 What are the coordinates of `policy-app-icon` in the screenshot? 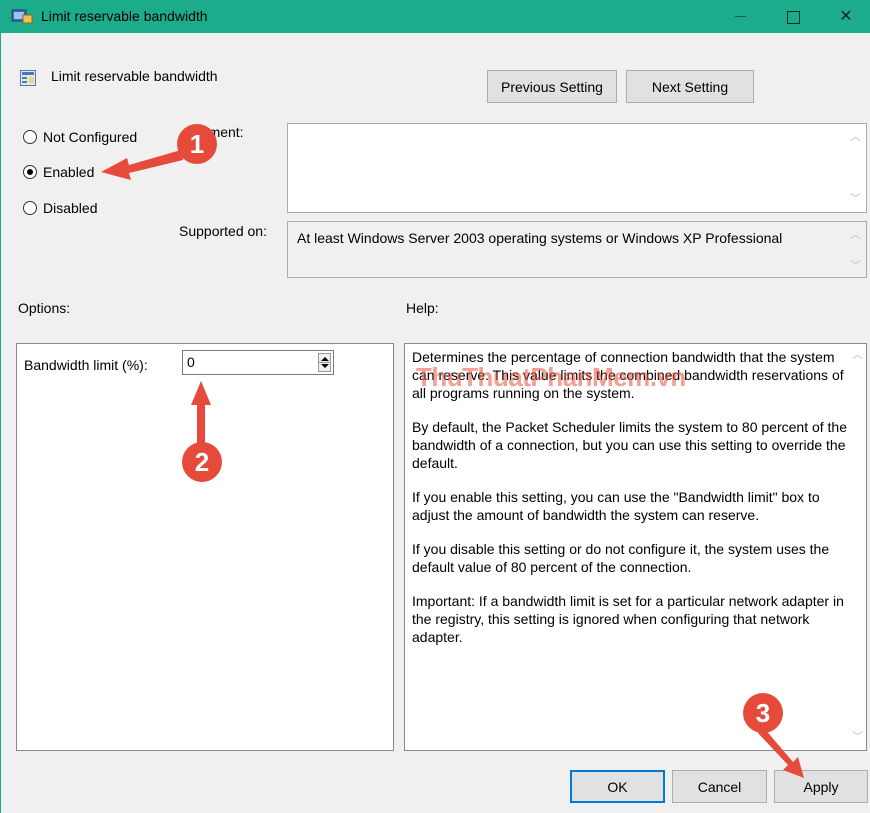 It's located at (22, 16).